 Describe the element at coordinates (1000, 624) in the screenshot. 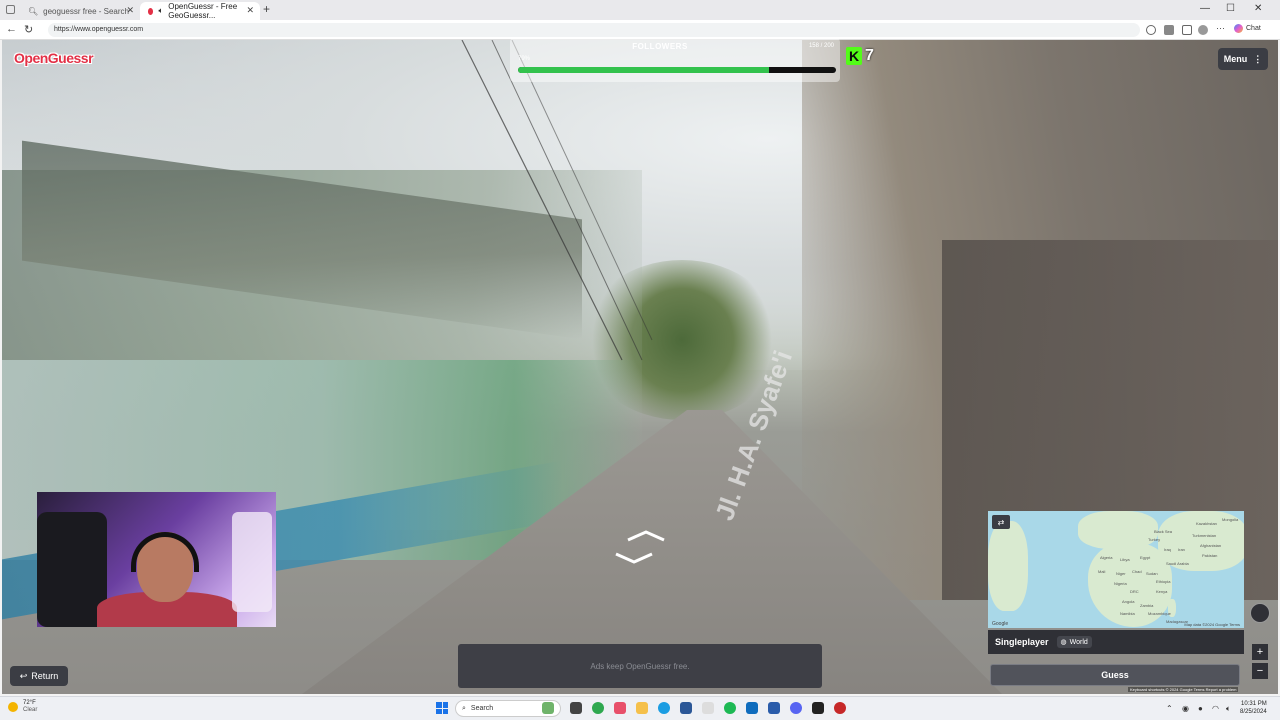

I see `map-google-logo: Google` at that location.